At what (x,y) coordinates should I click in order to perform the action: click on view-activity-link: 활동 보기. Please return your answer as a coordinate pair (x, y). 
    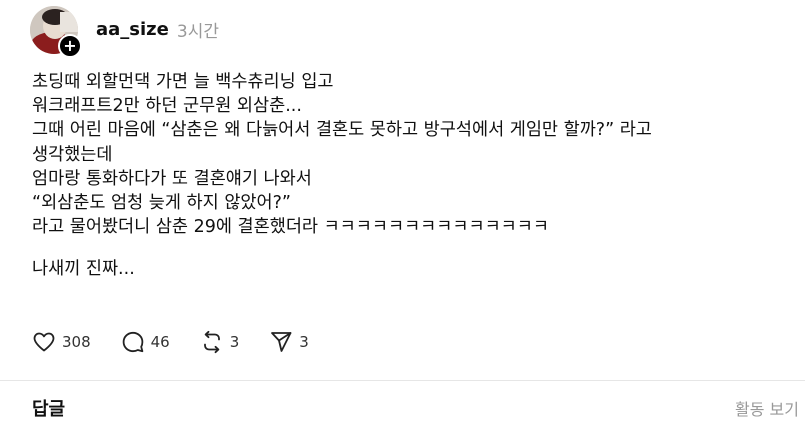
    Looking at the image, I should click on (767, 408).